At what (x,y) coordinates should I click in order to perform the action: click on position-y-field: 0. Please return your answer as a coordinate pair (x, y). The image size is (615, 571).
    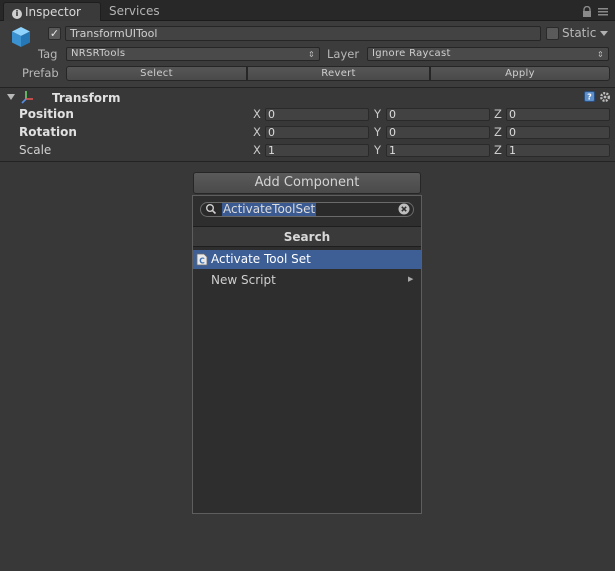
    Looking at the image, I should click on (438, 114).